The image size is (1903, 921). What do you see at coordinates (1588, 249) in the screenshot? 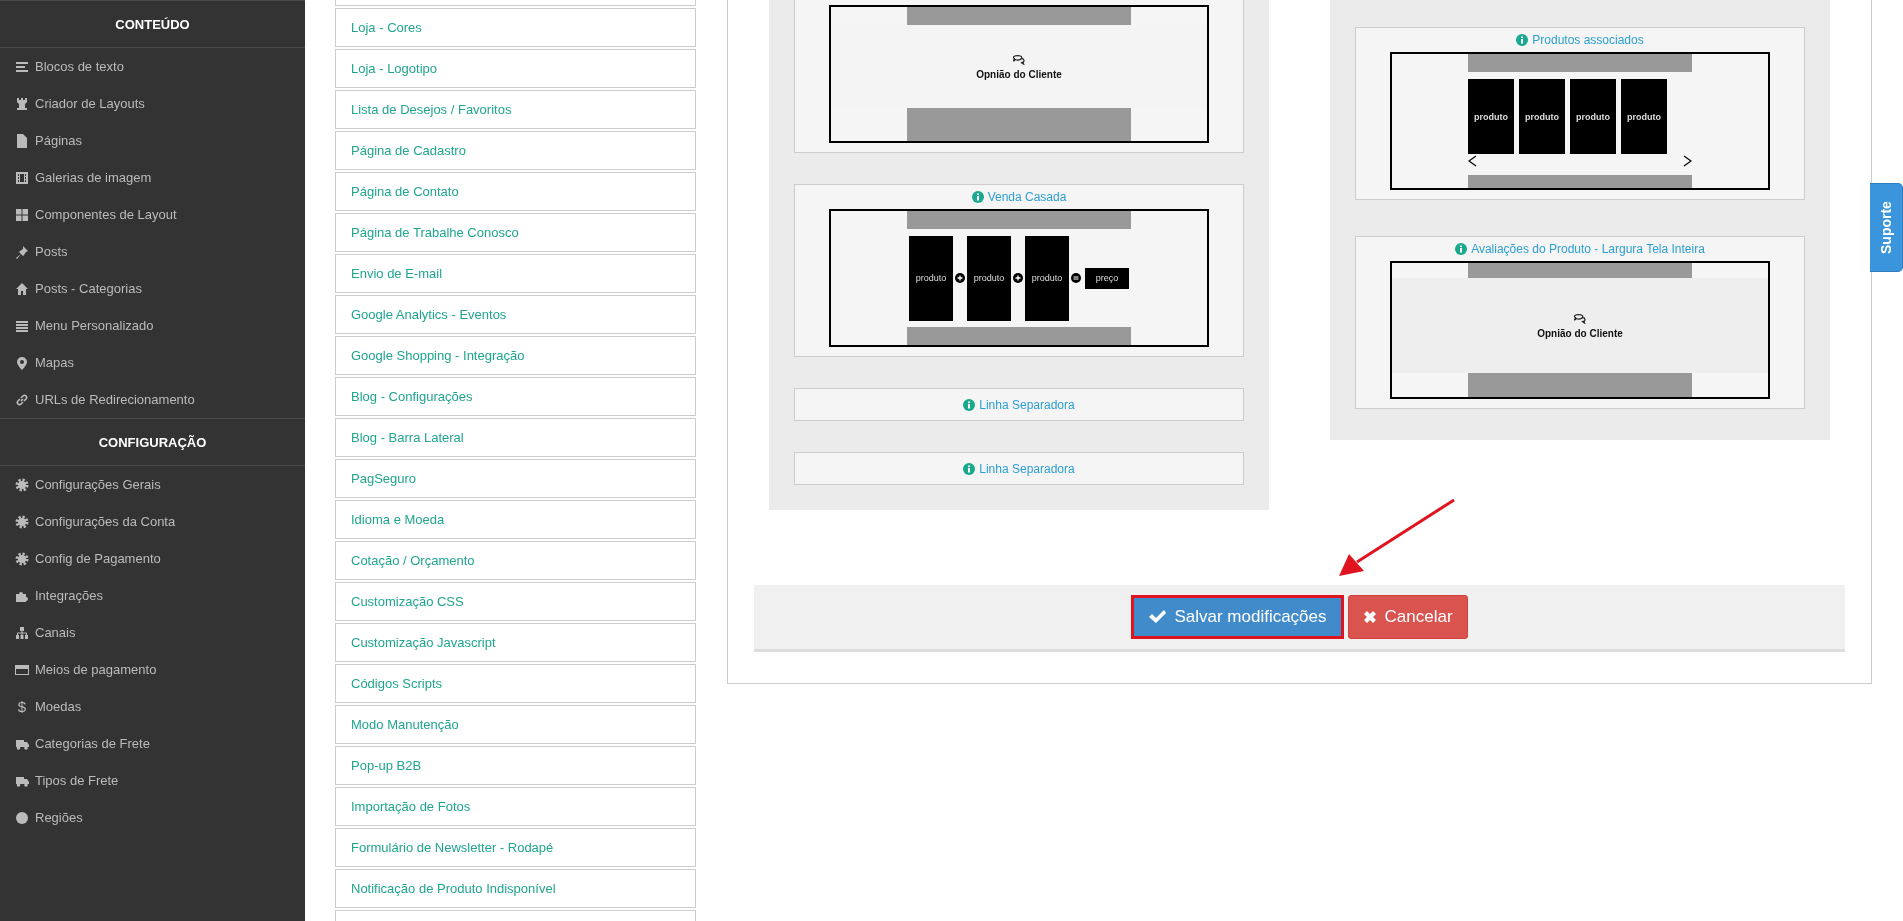
I see `block-title: Avaliações do Produto - Largura Tela Inteira` at bounding box center [1588, 249].